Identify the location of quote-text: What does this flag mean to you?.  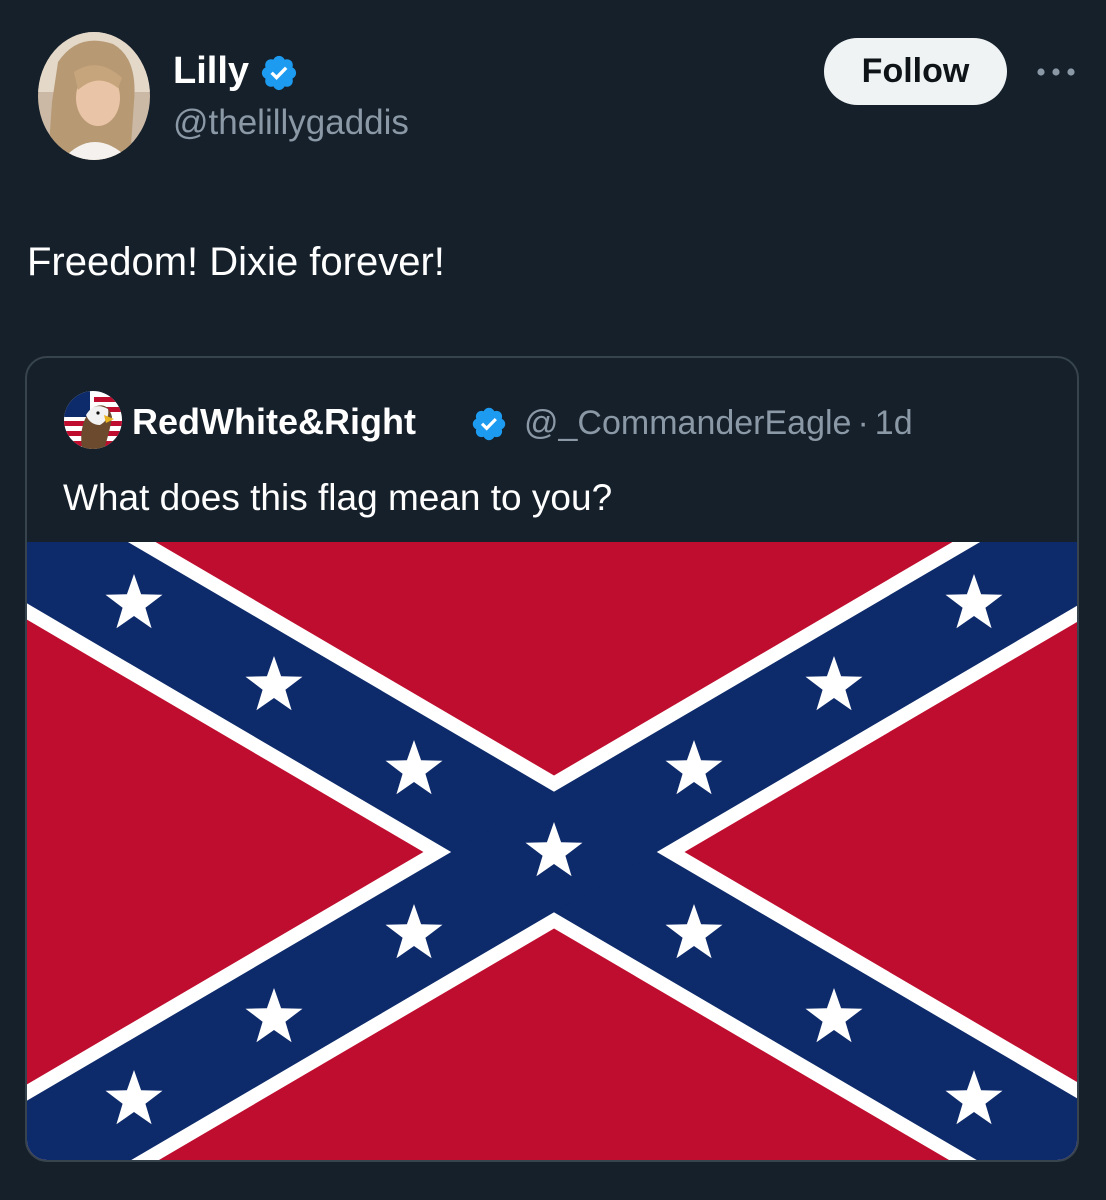
(338, 497).